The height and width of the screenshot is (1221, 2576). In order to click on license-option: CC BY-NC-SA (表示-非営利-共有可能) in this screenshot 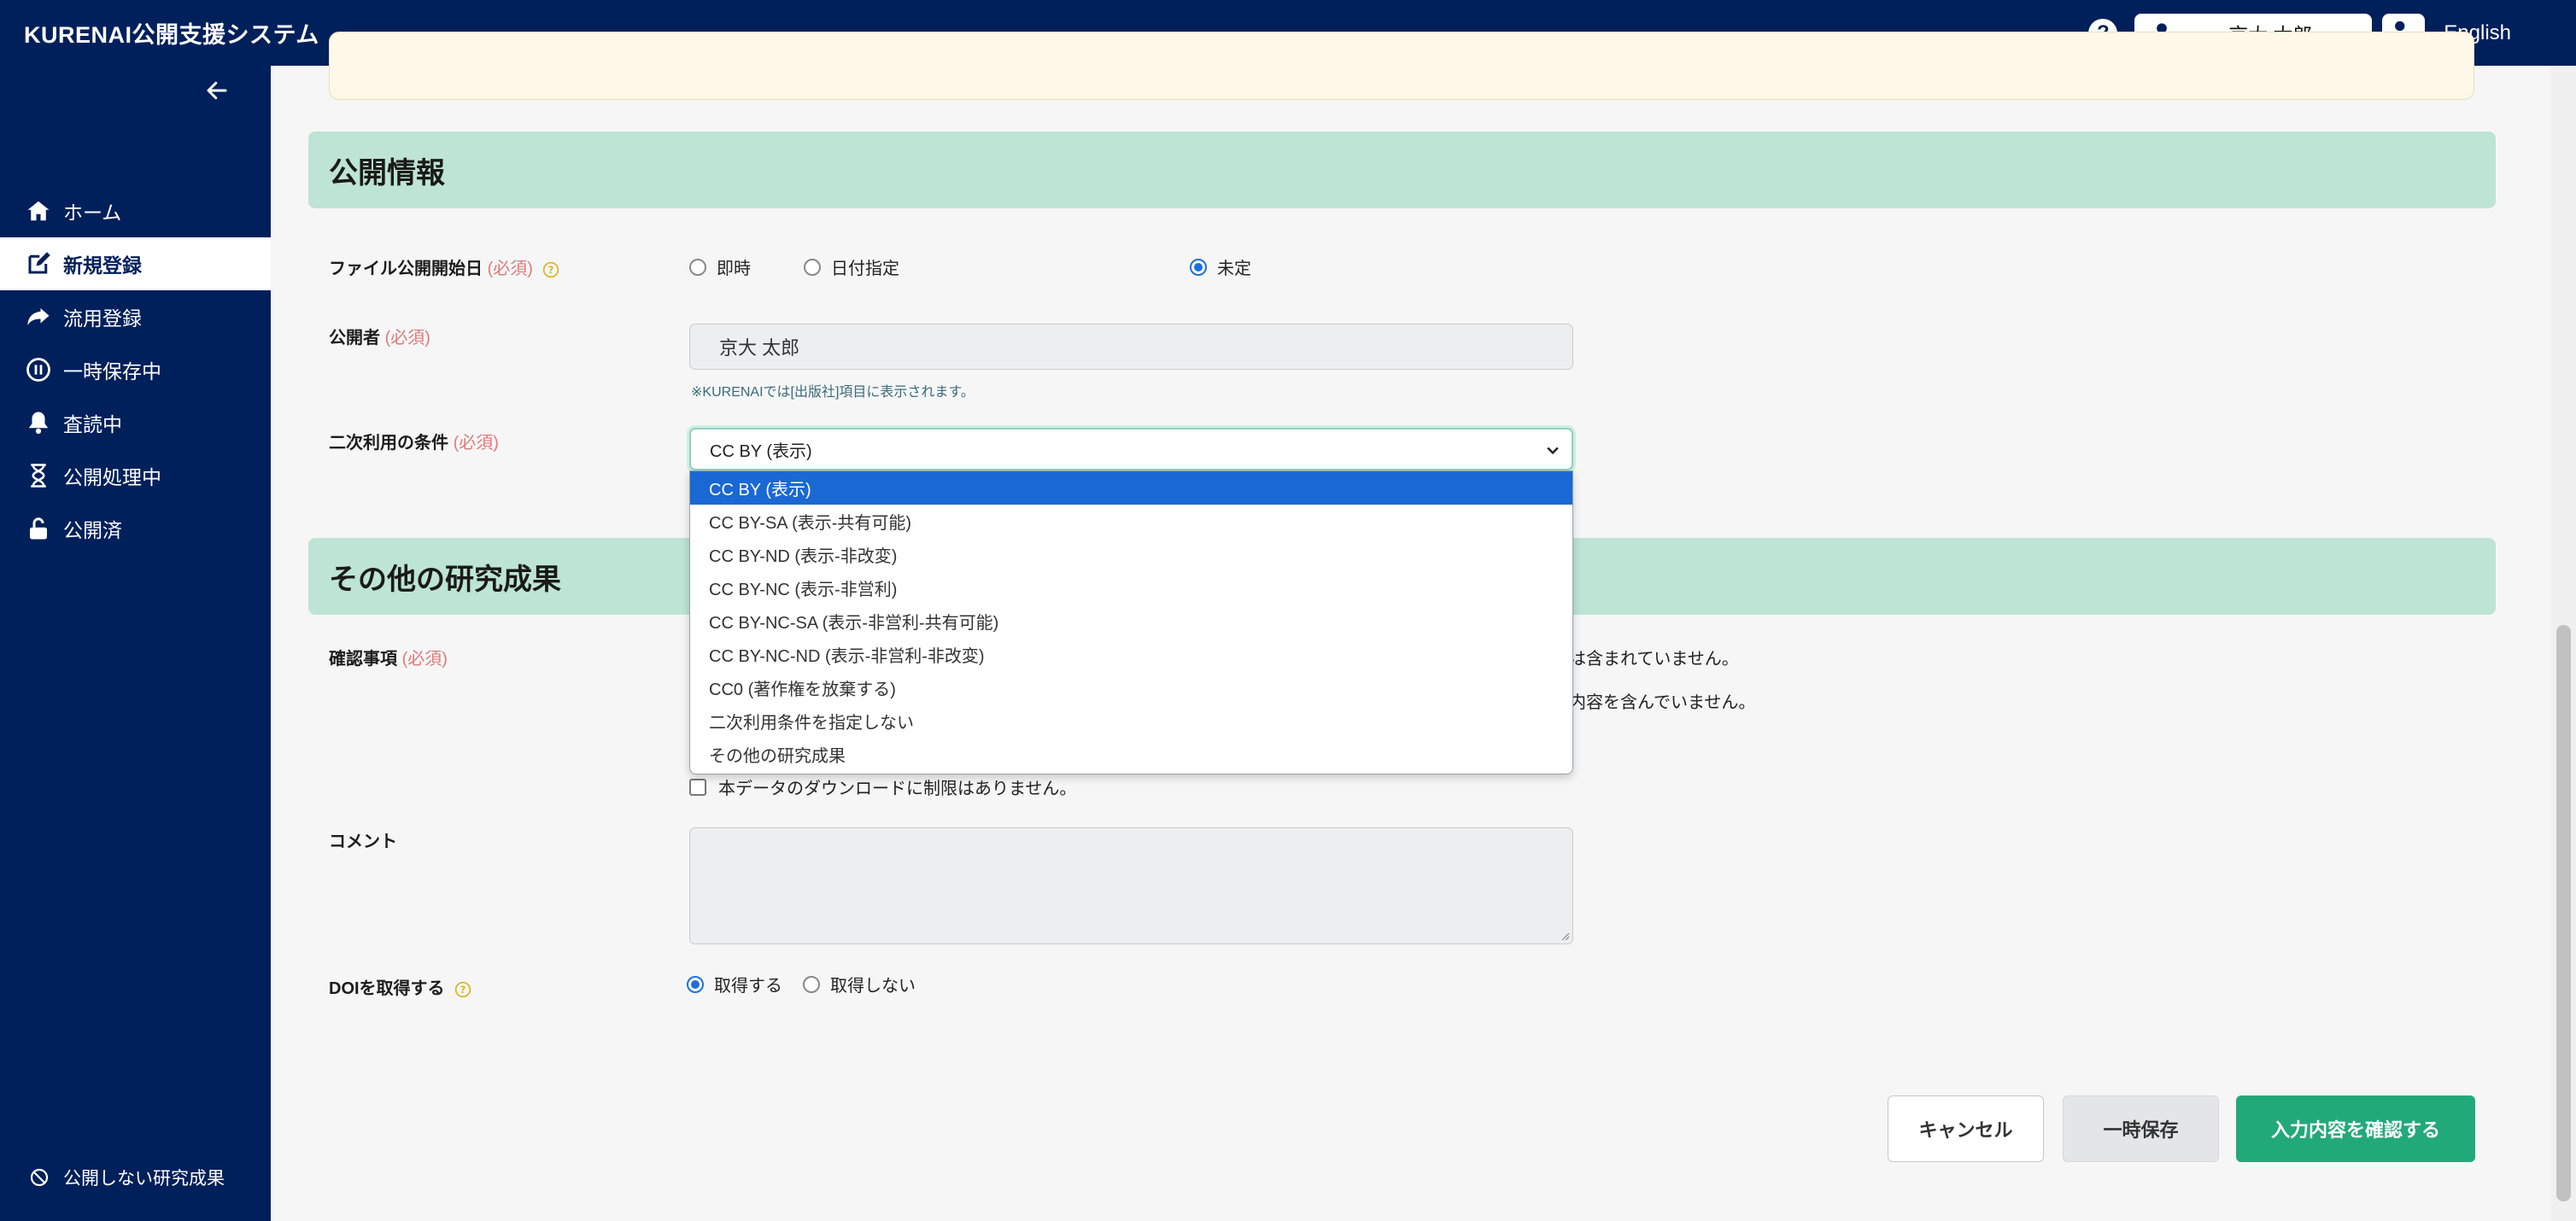, I will do `click(1131, 621)`.